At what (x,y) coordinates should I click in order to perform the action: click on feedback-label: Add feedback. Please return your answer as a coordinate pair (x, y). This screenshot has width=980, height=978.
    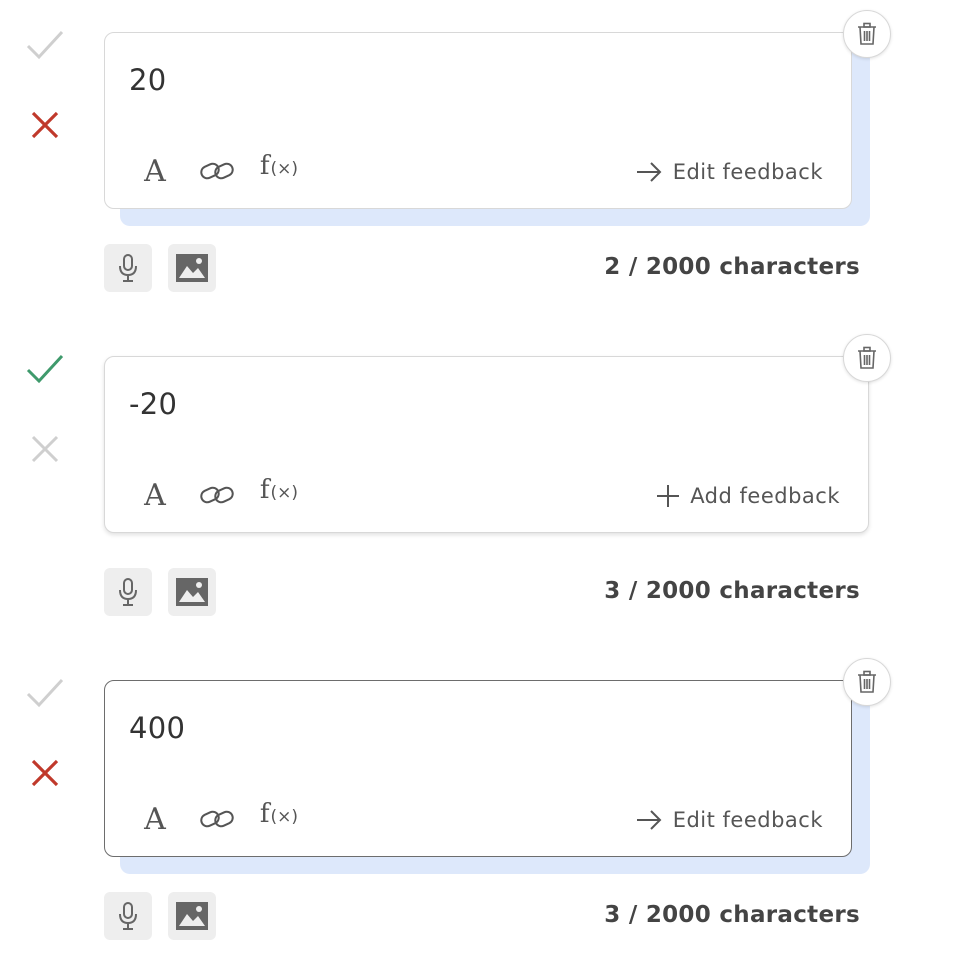
    Looking at the image, I should click on (765, 496).